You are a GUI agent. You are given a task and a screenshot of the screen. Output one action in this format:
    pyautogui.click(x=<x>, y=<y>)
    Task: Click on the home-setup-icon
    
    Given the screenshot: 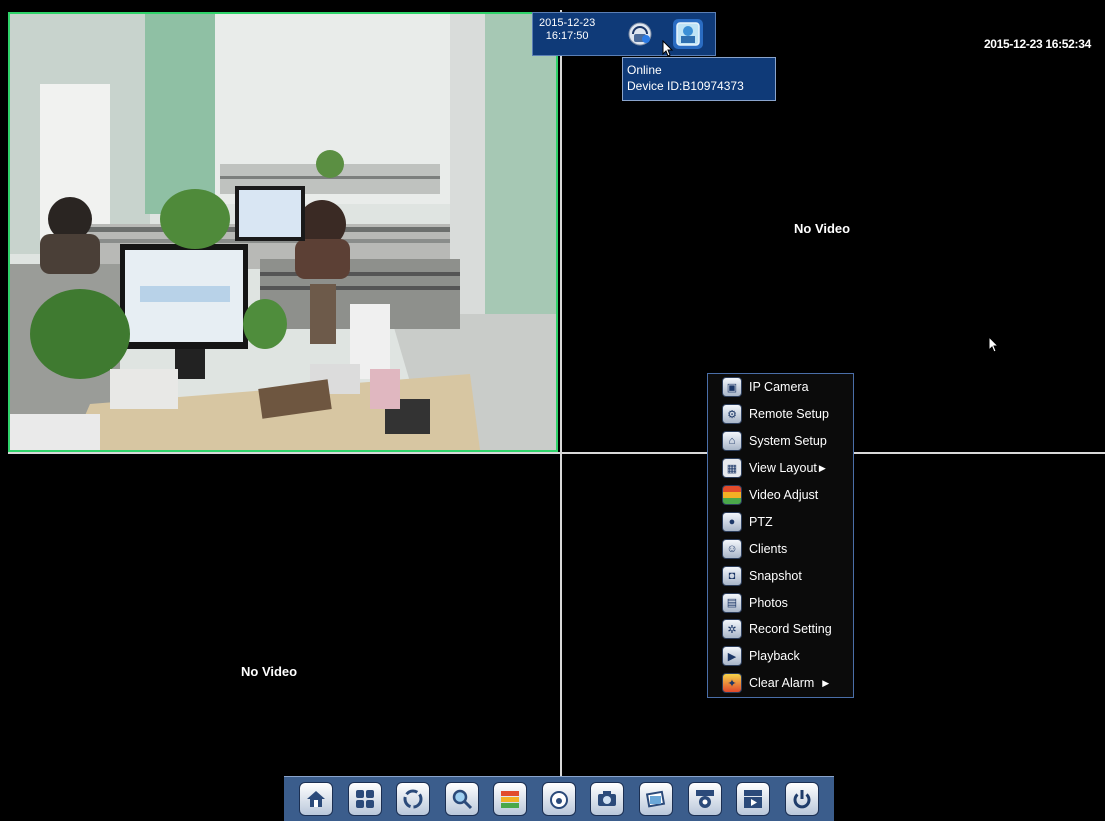 What is the action you would take?
    pyautogui.click(x=316, y=799)
    